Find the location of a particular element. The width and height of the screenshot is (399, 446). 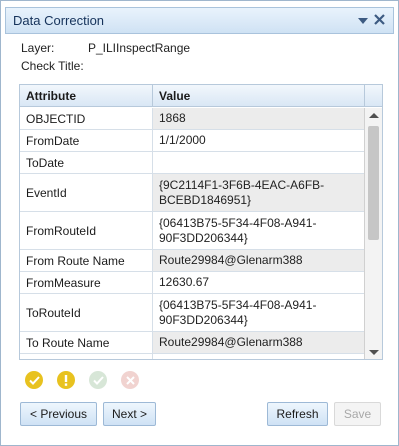

check-circle-icon is located at coordinates (34, 380).